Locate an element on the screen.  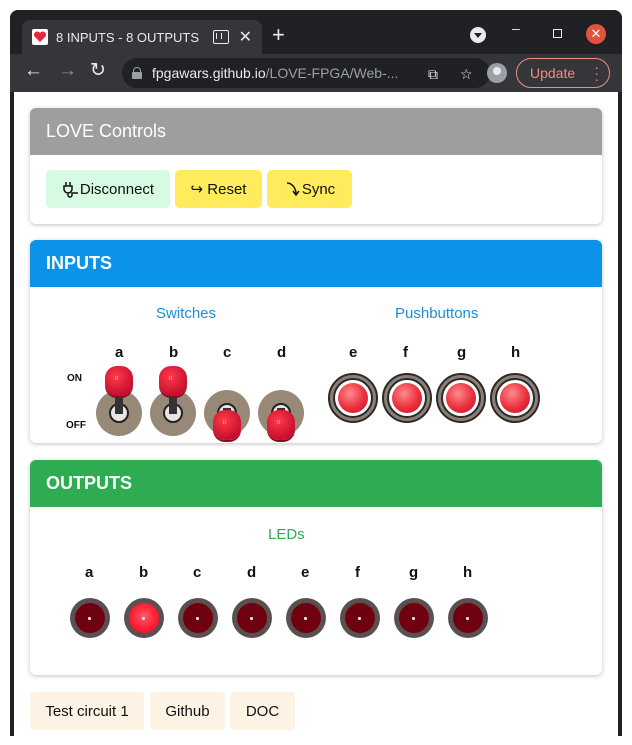
love-controls-header: LOVE Controls is located at coordinates (316, 131).